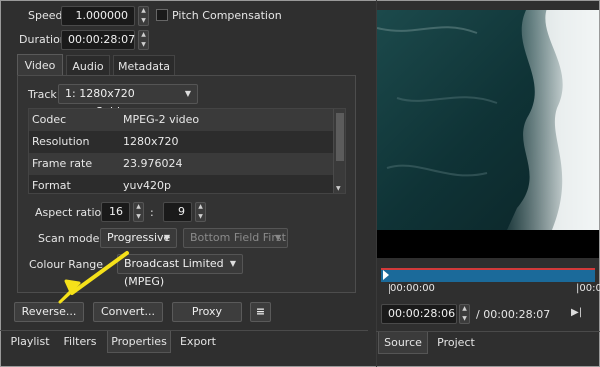  What do you see at coordinates (139, 342) in the screenshot?
I see `tab-properties: Properties` at bounding box center [139, 342].